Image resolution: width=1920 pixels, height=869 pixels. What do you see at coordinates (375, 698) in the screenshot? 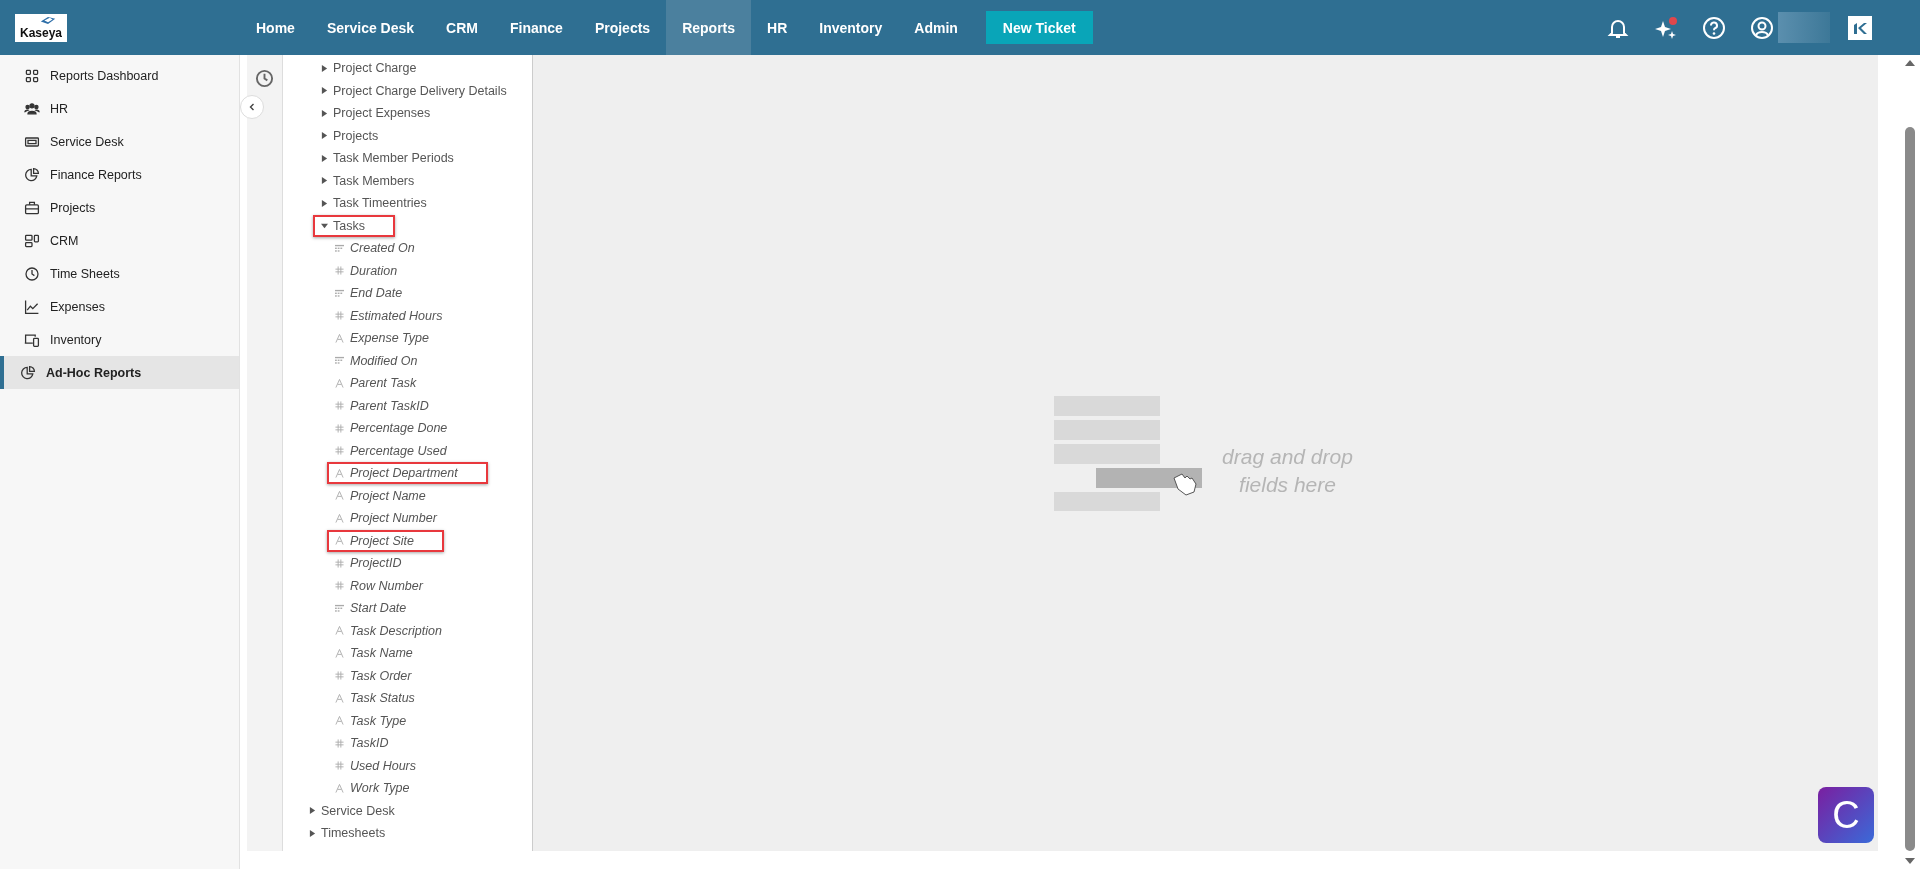
I see `field-item: Task Status` at bounding box center [375, 698].